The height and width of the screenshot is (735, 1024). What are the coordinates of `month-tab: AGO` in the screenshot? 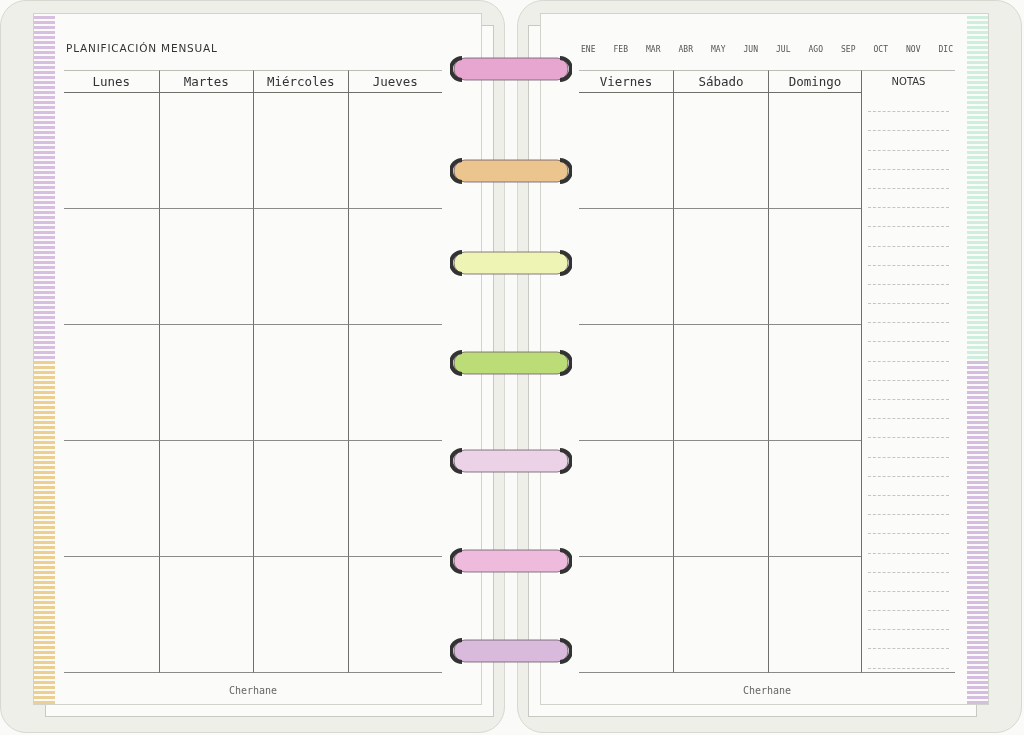 It's located at (815, 57).